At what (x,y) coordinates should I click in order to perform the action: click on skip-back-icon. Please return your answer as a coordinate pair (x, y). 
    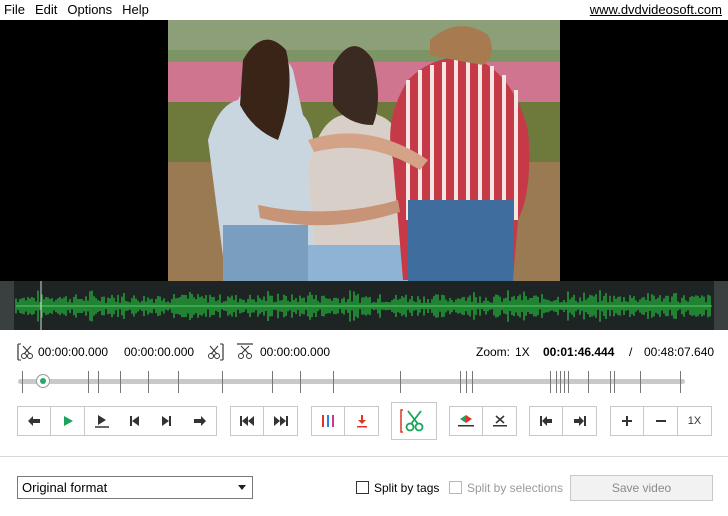
    Looking at the image, I should click on (134, 421).